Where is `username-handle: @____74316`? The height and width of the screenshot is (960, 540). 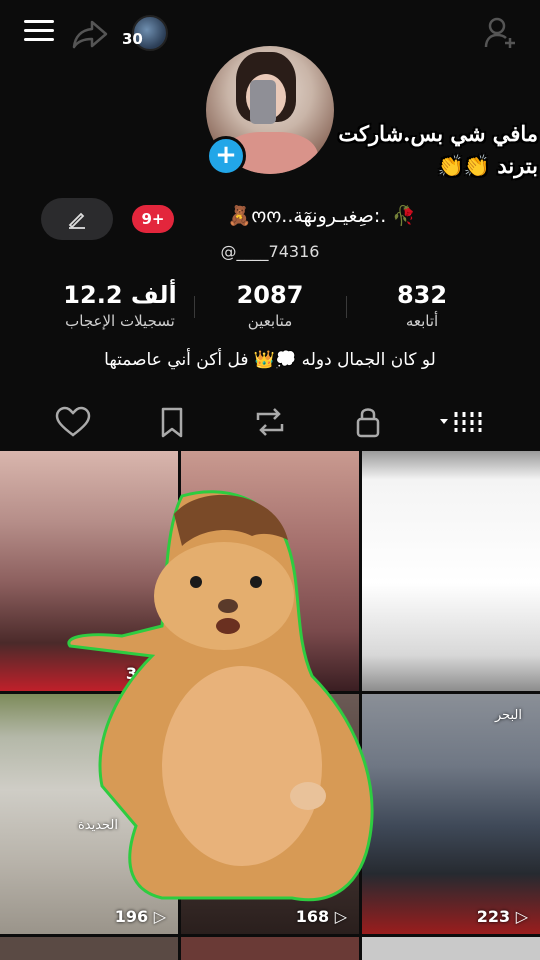 username-handle: @____74316 is located at coordinates (270, 251).